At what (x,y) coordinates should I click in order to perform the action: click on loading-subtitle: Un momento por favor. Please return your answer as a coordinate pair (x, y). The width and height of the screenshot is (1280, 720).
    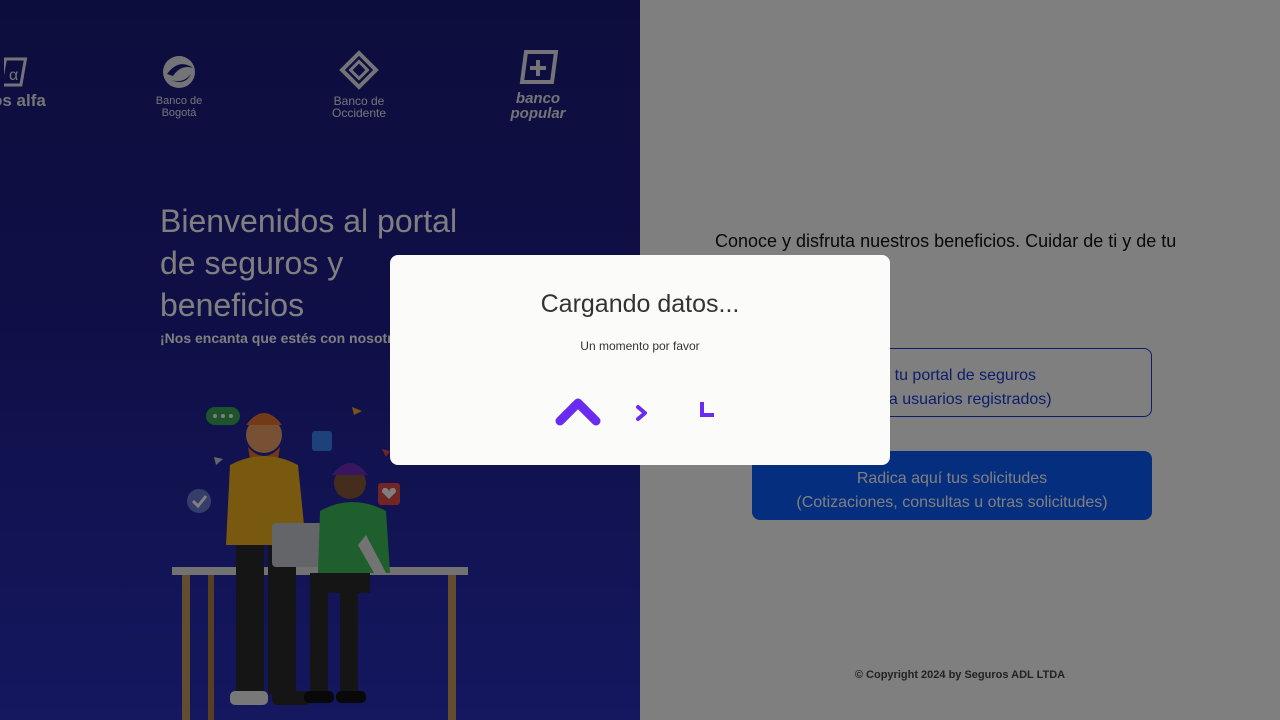
    Looking at the image, I should click on (640, 346).